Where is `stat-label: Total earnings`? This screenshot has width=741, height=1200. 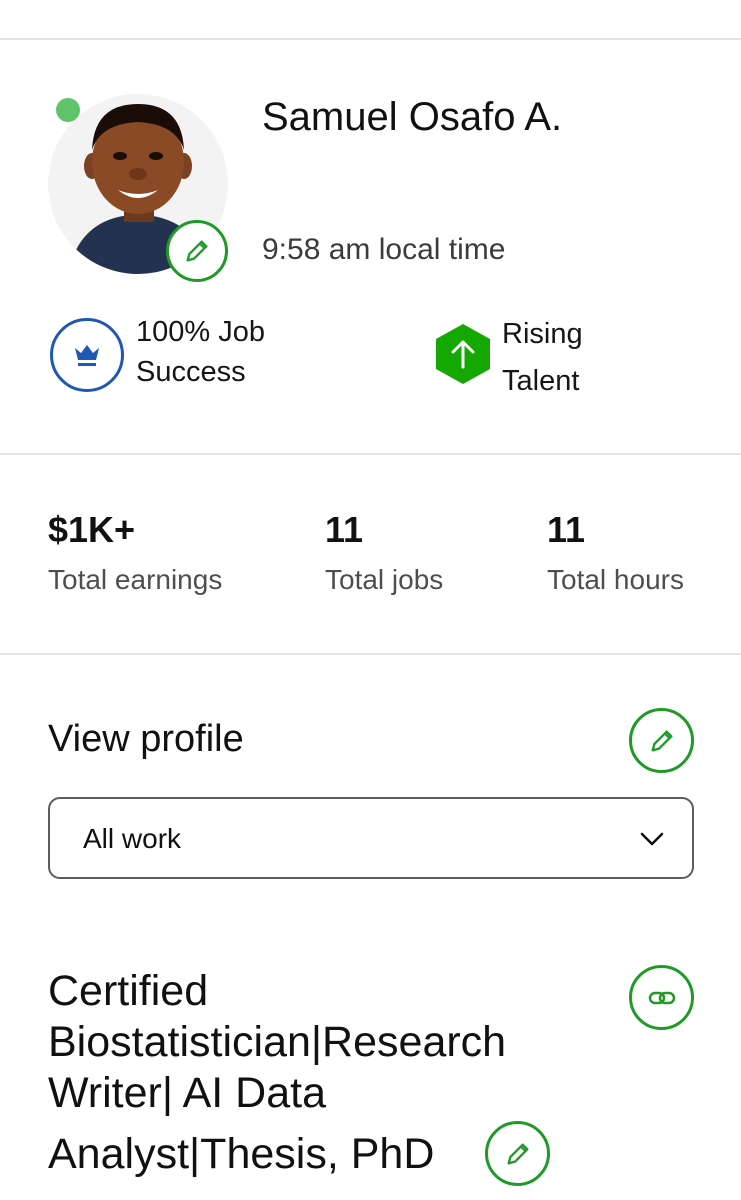
stat-label: Total earnings is located at coordinates (135, 579).